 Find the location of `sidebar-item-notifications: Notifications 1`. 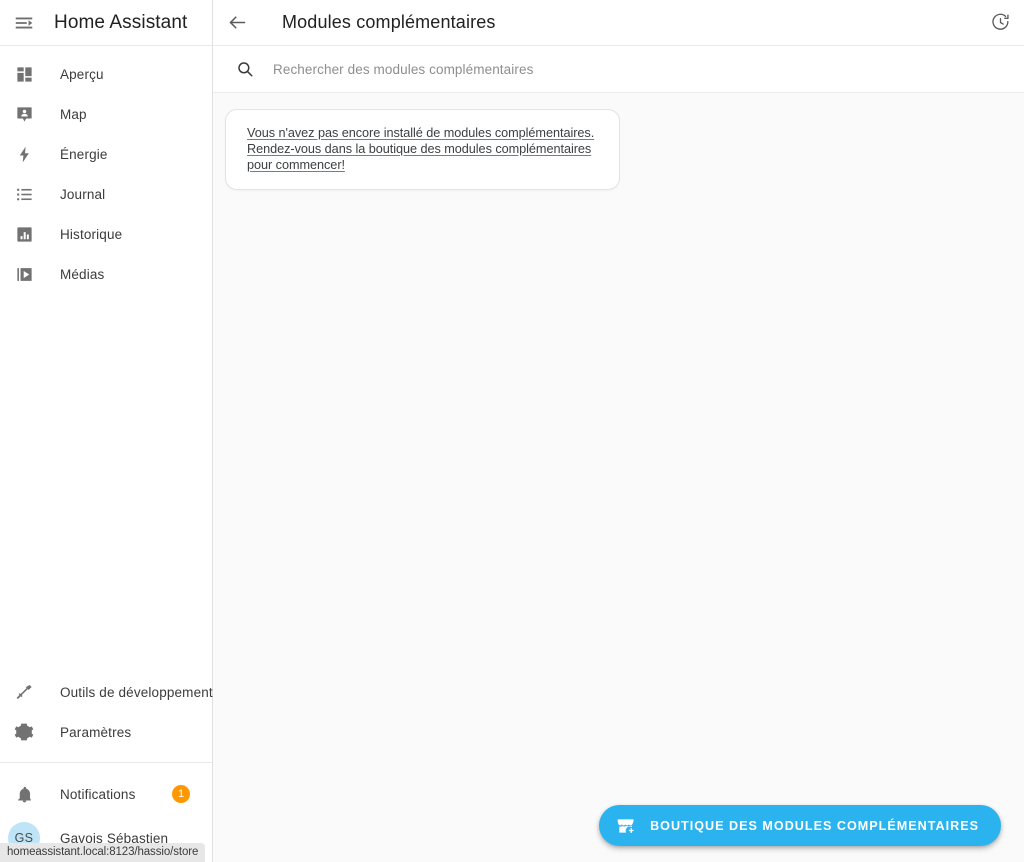

sidebar-item-notifications: Notifications 1 is located at coordinates (106, 794).